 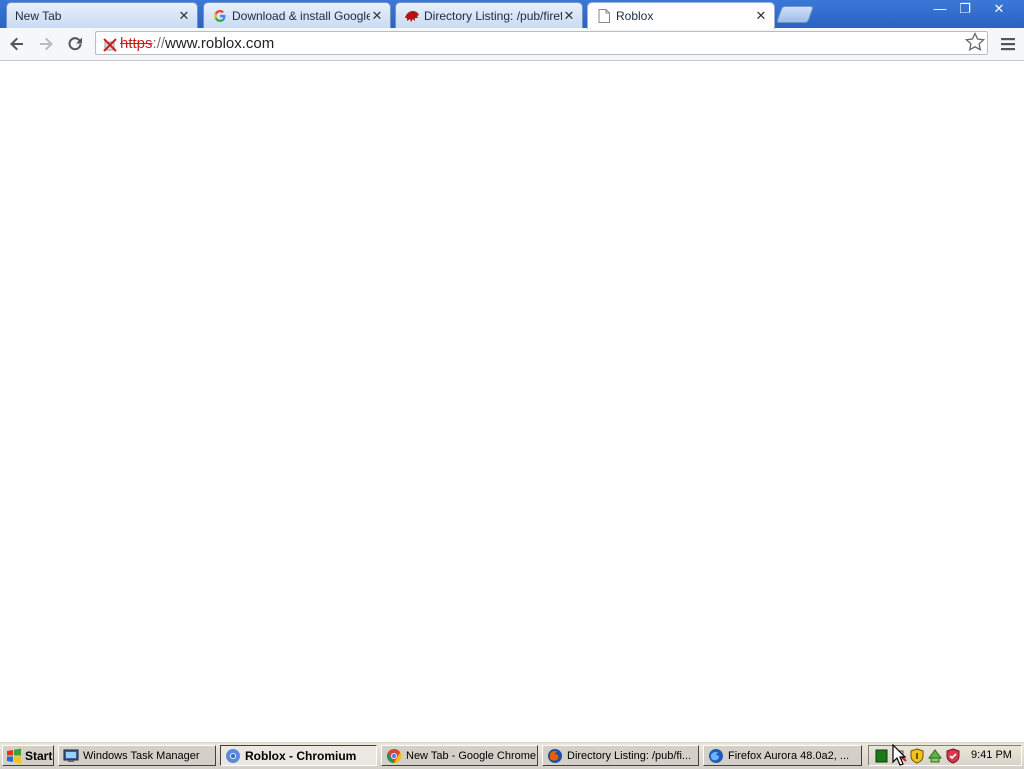 What do you see at coordinates (394, 755) in the screenshot?
I see `chrome-icon` at bounding box center [394, 755].